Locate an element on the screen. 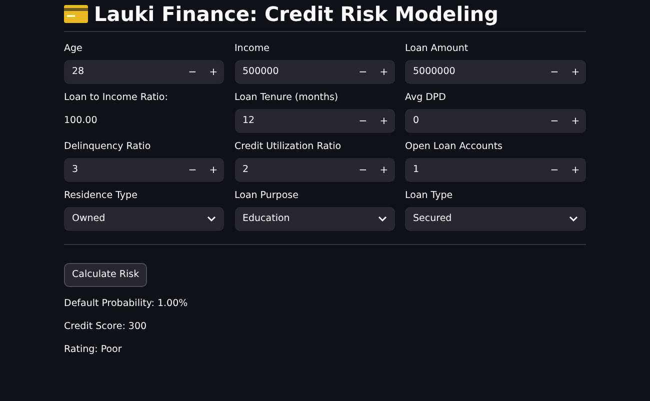 The width and height of the screenshot is (650, 401). page-title: Lauki Finance: Credit Risk Modeling is located at coordinates (296, 14).